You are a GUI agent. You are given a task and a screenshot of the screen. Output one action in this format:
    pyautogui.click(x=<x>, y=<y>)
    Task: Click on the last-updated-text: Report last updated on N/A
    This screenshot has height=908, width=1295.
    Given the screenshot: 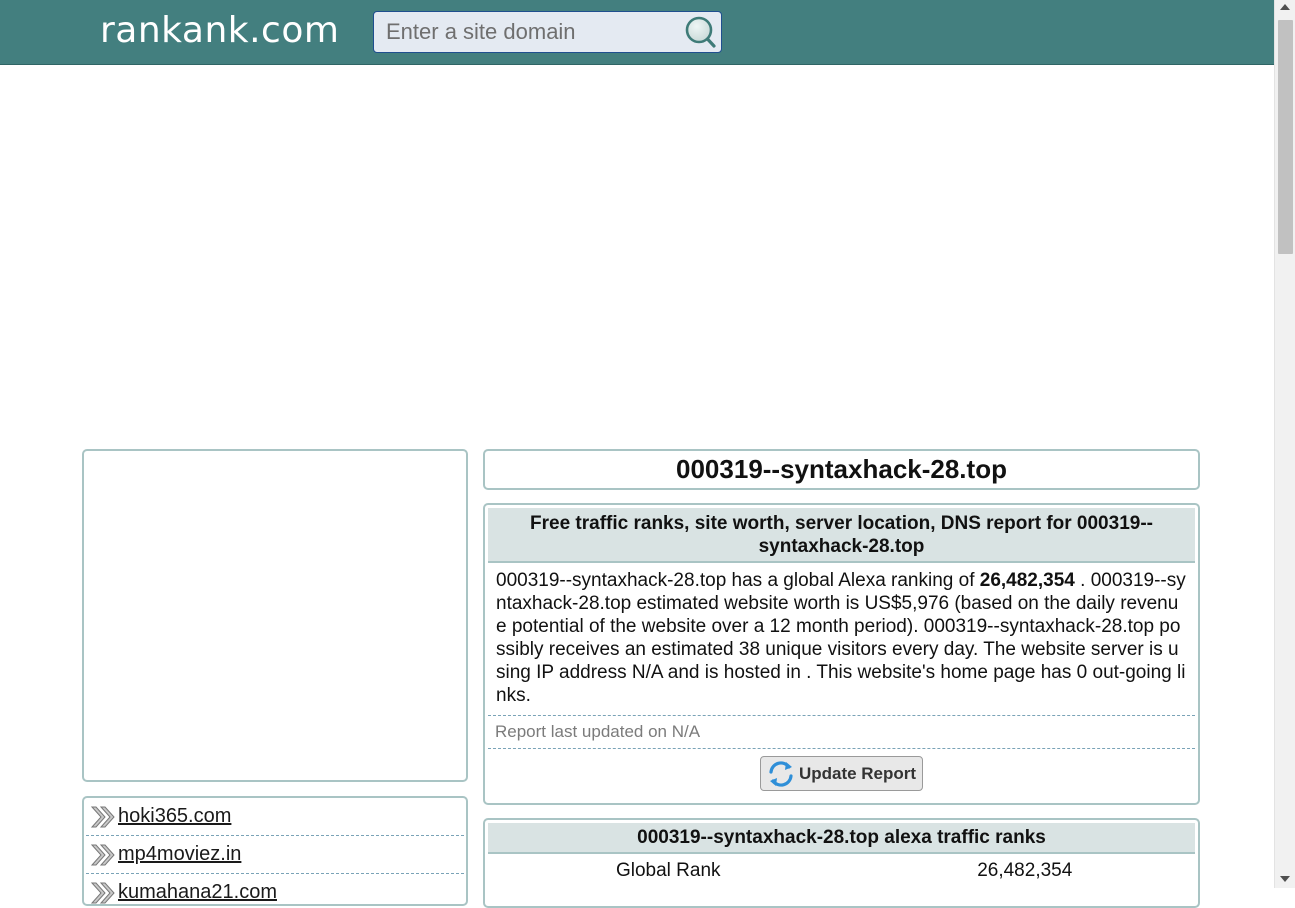 What is the action you would take?
    pyautogui.click(x=841, y=732)
    